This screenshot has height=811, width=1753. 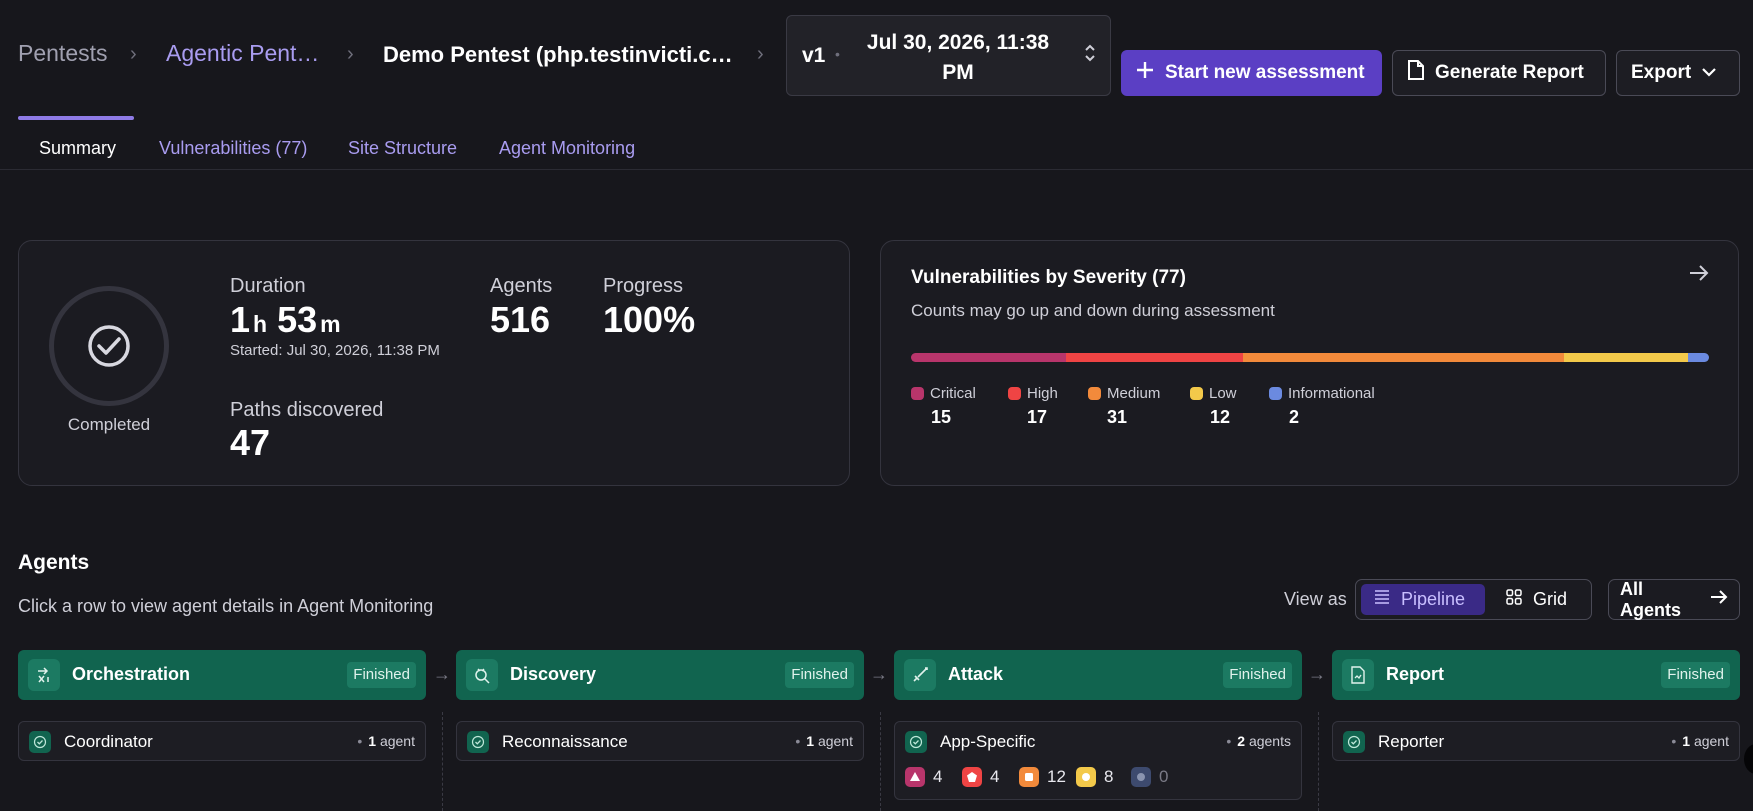 What do you see at coordinates (1086, 777) in the screenshot?
I see `low-severity-icon` at bounding box center [1086, 777].